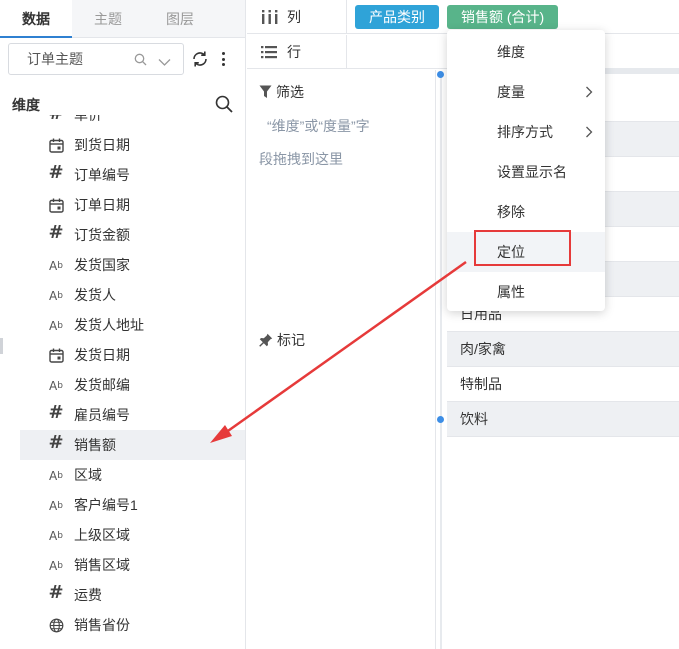  What do you see at coordinates (102, 385) in the screenshot?
I see `field-label: 发货邮编` at bounding box center [102, 385].